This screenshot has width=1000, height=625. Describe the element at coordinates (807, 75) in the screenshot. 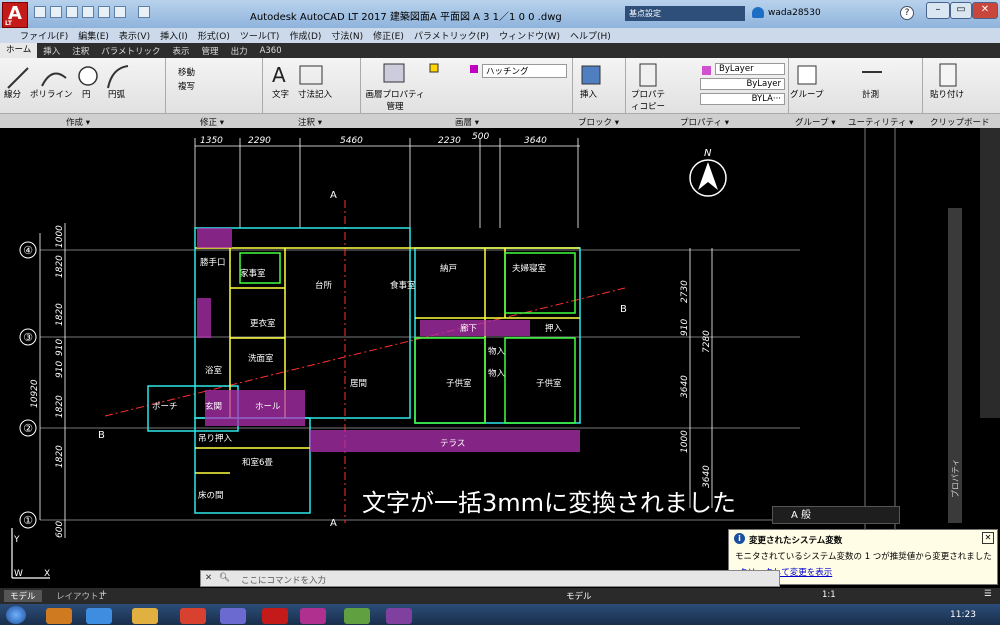

I see `group-icon` at that location.